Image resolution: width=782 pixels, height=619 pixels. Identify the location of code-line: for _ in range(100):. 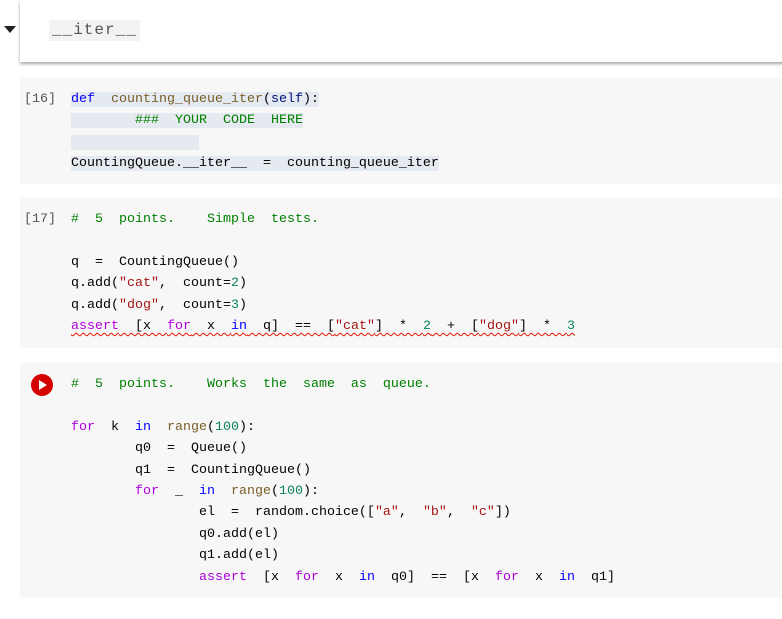
(343, 491).